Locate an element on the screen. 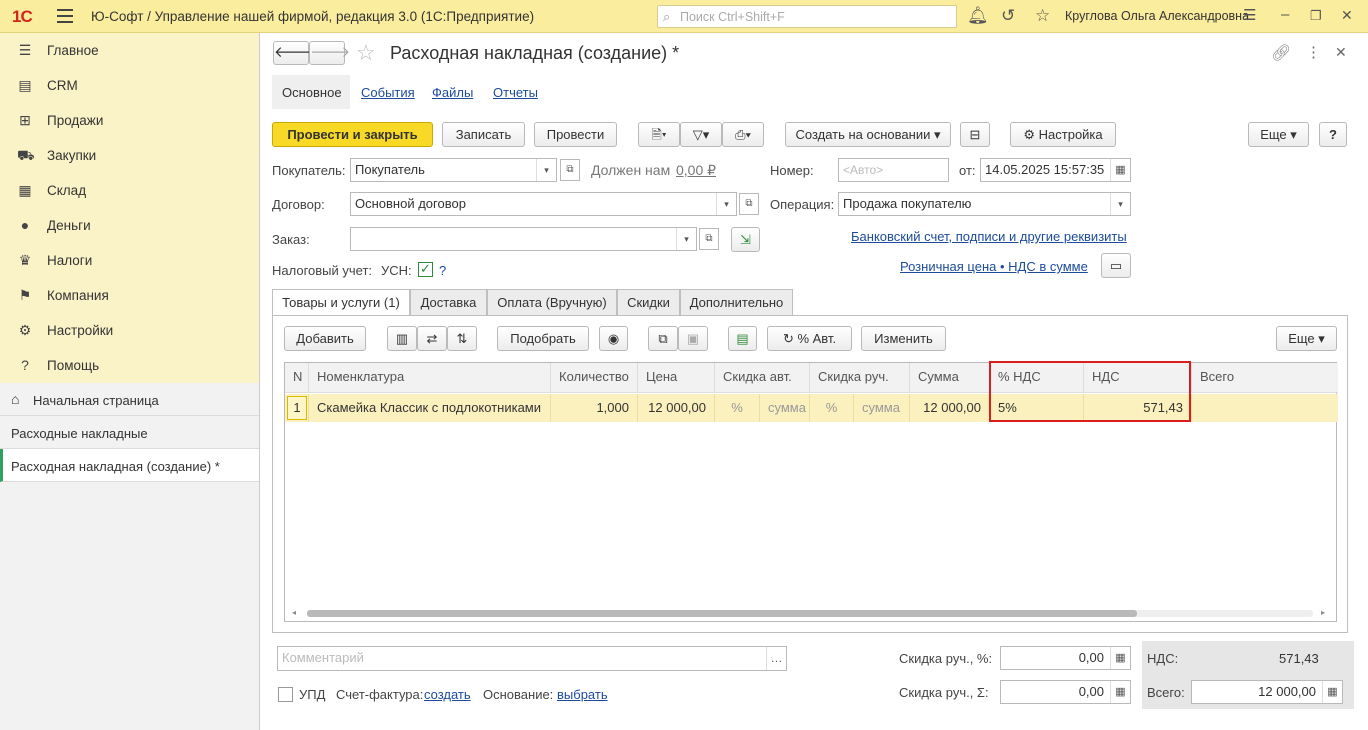 This screenshot has width=1368, height=730. paste-icon: ▣ is located at coordinates (693, 338).